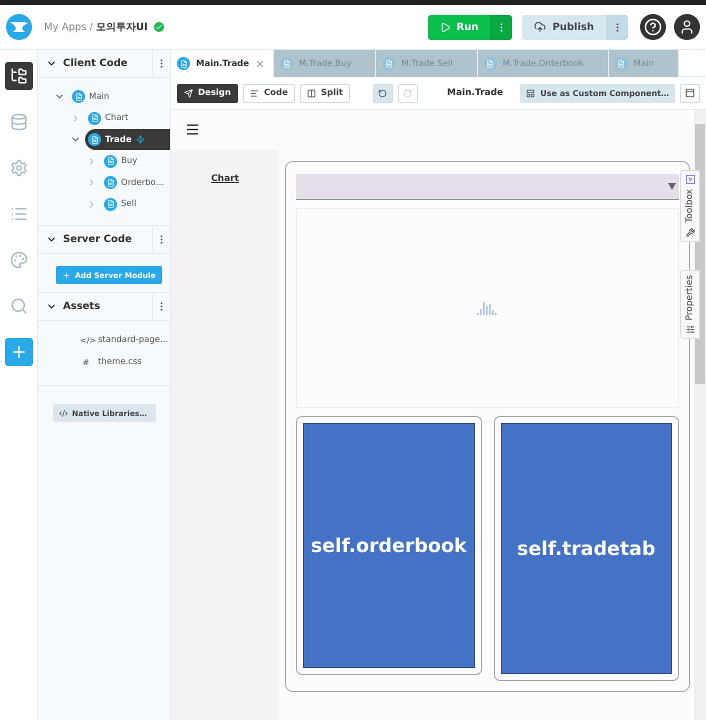 The image size is (706, 720). What do you see at coordinates (107, 118) in the screenshot?
I see `tree-item: Chart` at bounding box center [107, 118].